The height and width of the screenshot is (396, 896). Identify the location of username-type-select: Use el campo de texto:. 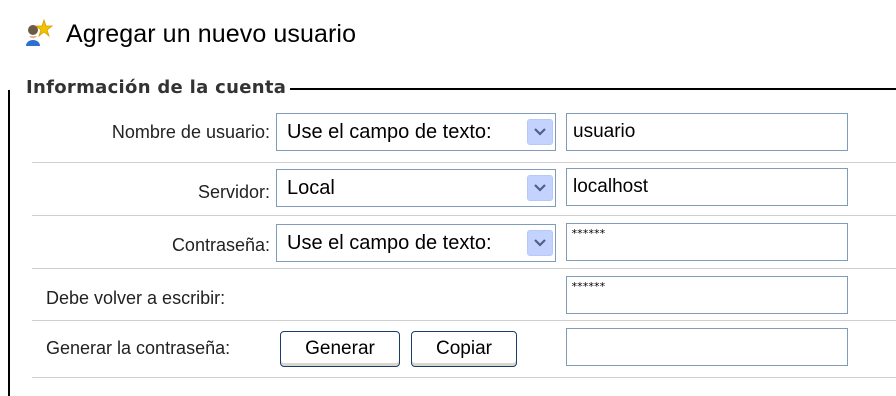
(416, 132).